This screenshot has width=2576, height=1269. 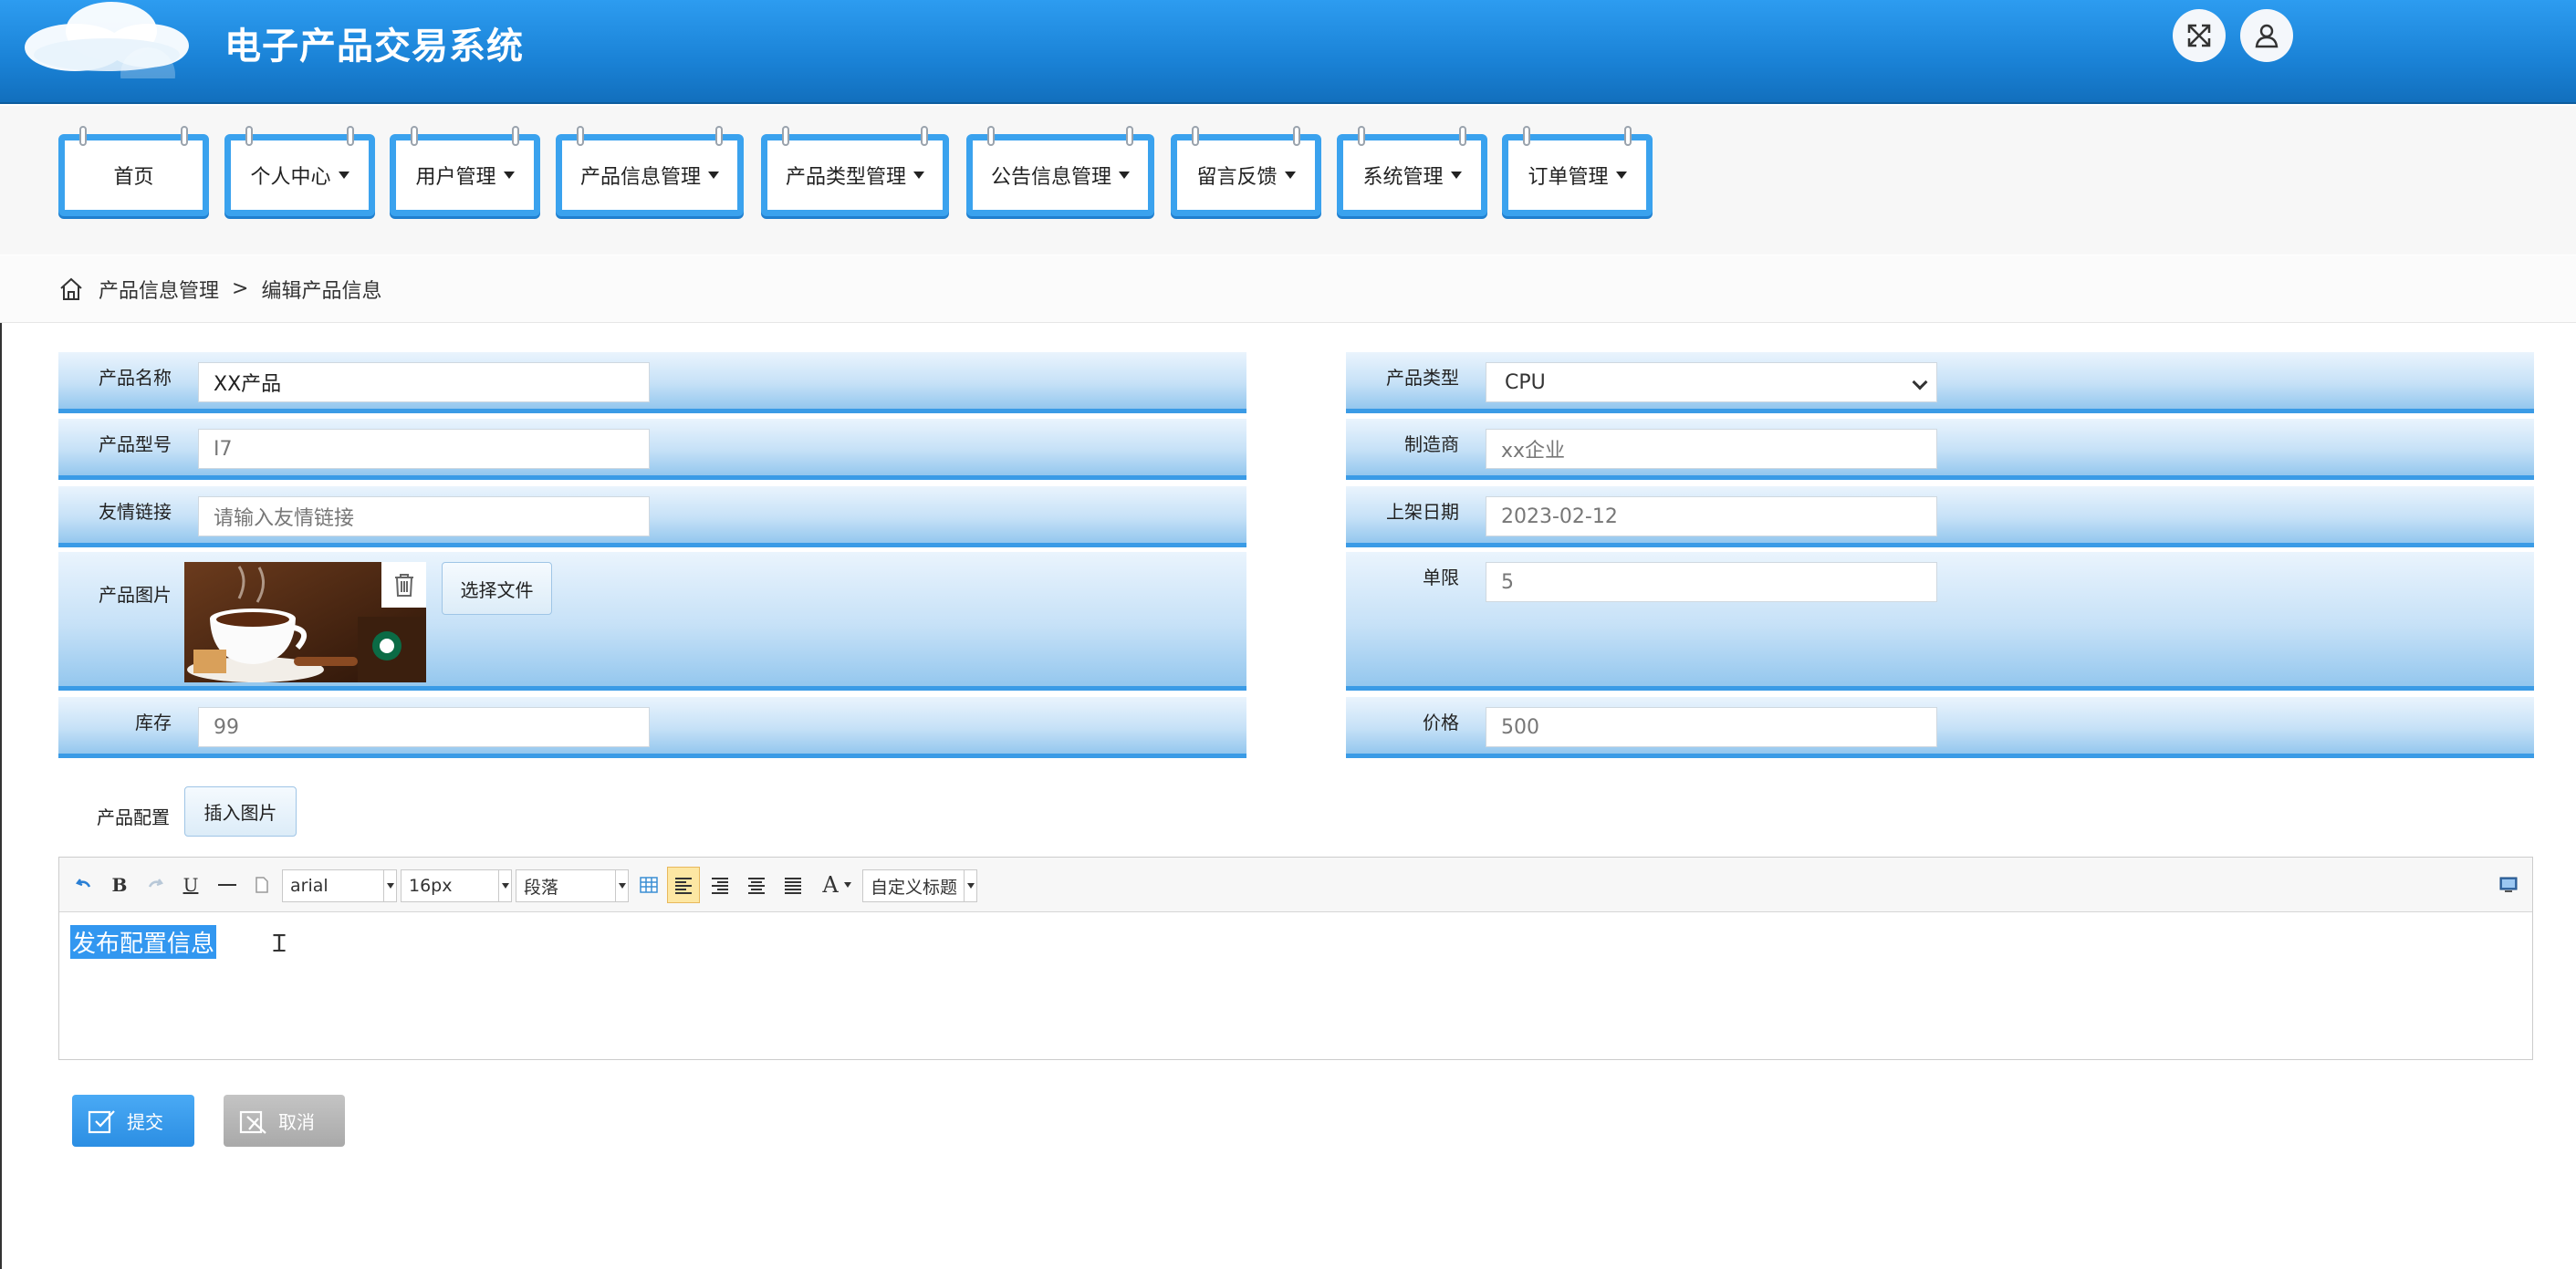 What do you see at coordinates (456, 885) in the screenshot?
I see `font-size-select: 16px` at bounding box center [456, 885].